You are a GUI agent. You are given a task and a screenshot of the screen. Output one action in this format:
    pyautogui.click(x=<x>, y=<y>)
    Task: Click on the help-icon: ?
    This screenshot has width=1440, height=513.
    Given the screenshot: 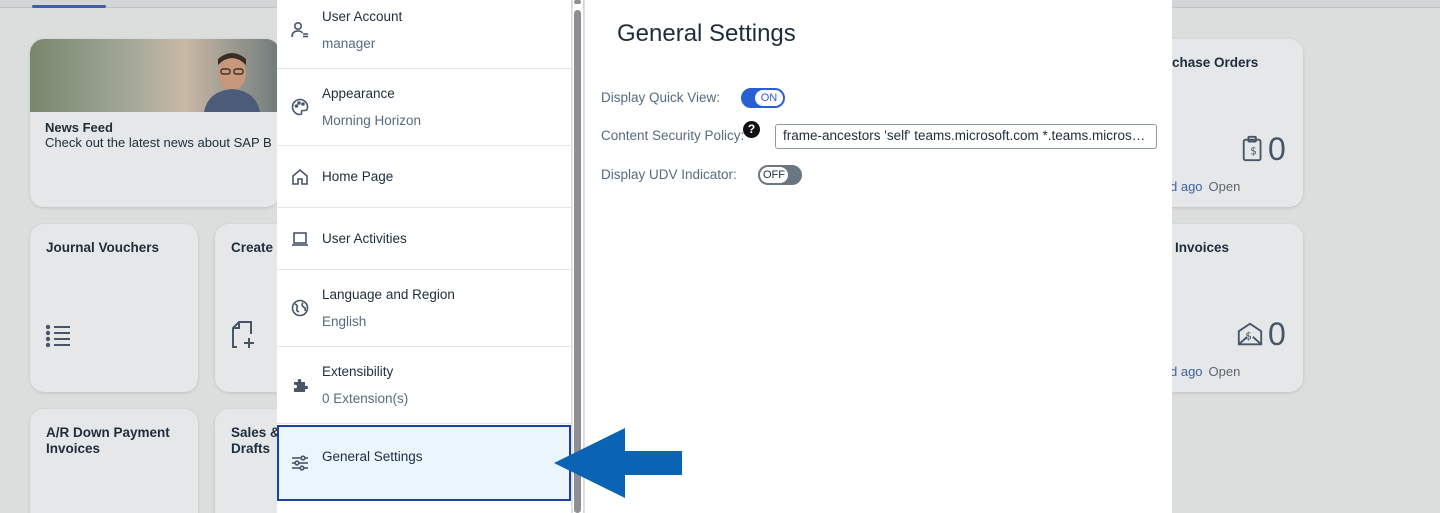 What is the action you would take?
    pyautogui.click(x=751, y=129)
    